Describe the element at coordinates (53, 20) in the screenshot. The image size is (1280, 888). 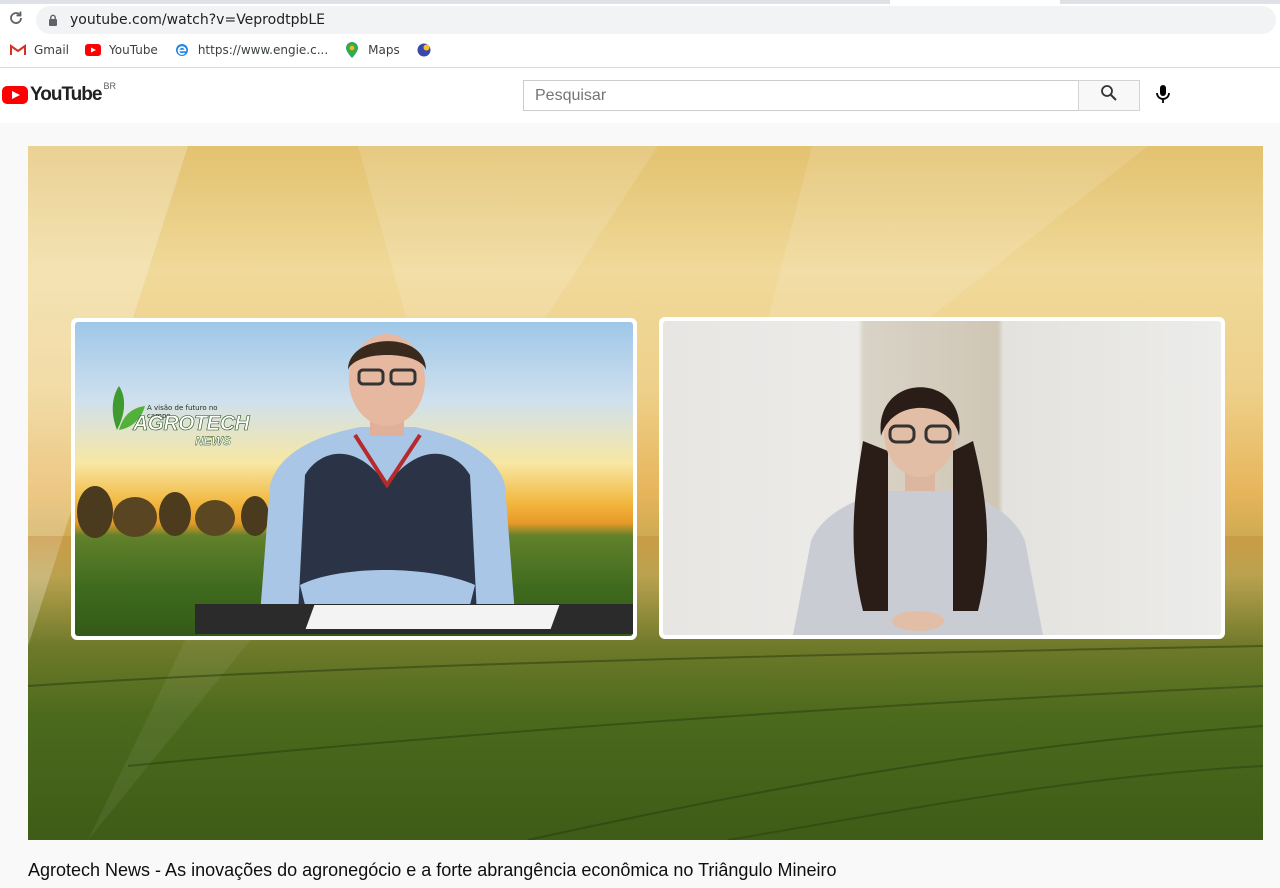
I see `lock-icon` at that location.